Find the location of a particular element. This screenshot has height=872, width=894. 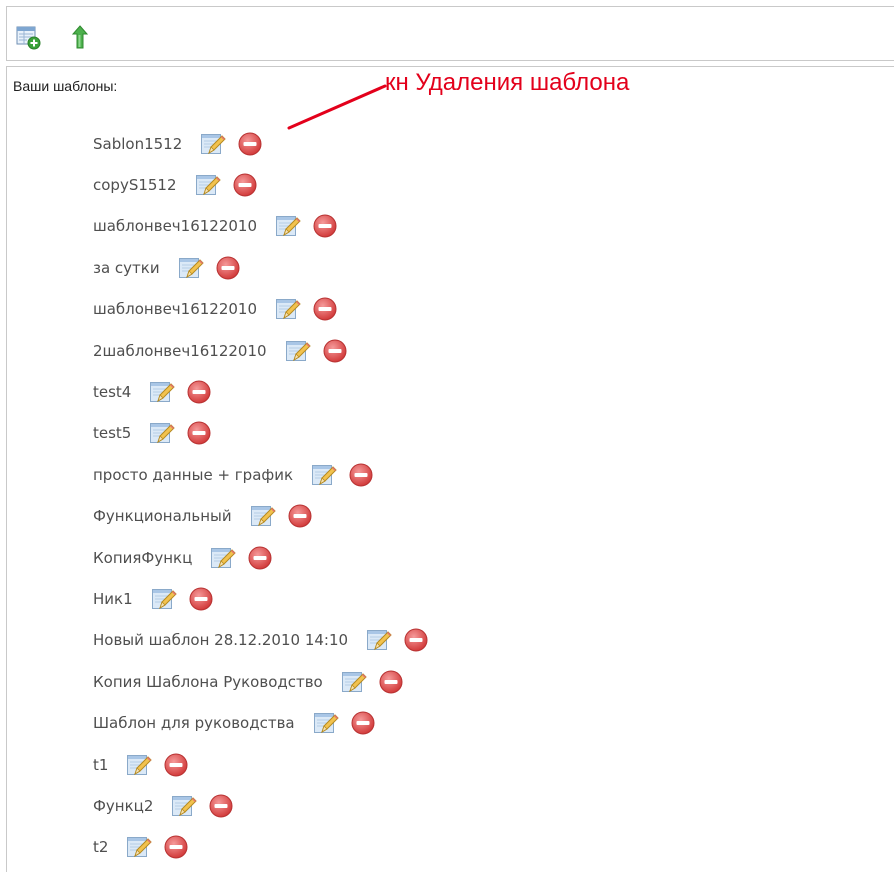

template-name: Функц2 is located at coordinates (123, 806).